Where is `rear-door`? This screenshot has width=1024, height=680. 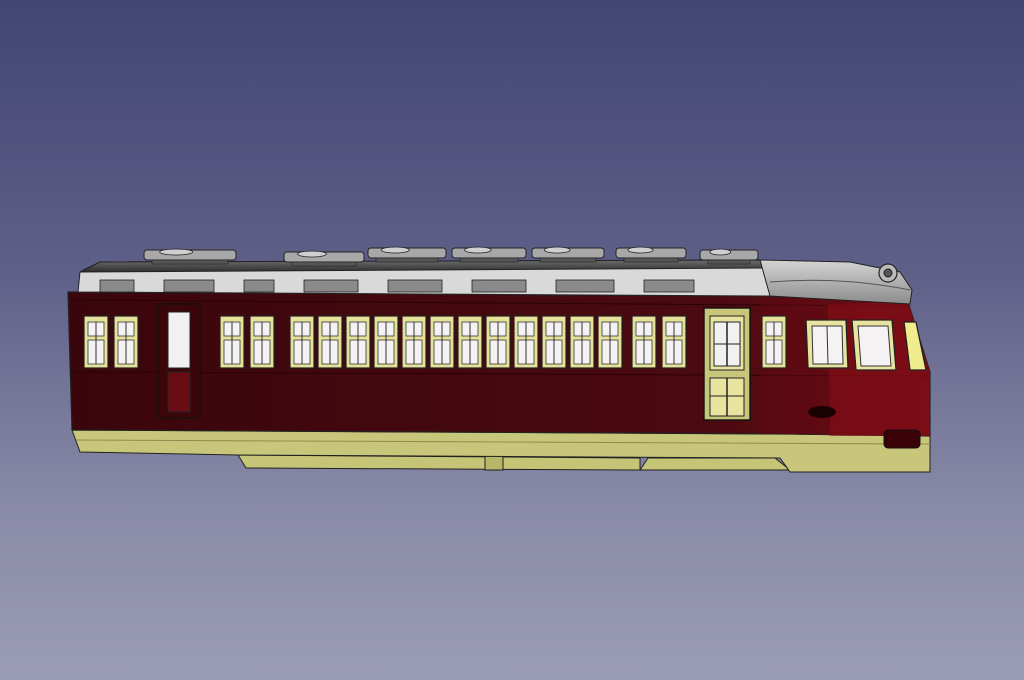 rear-door is located at coordinates (179, 361).